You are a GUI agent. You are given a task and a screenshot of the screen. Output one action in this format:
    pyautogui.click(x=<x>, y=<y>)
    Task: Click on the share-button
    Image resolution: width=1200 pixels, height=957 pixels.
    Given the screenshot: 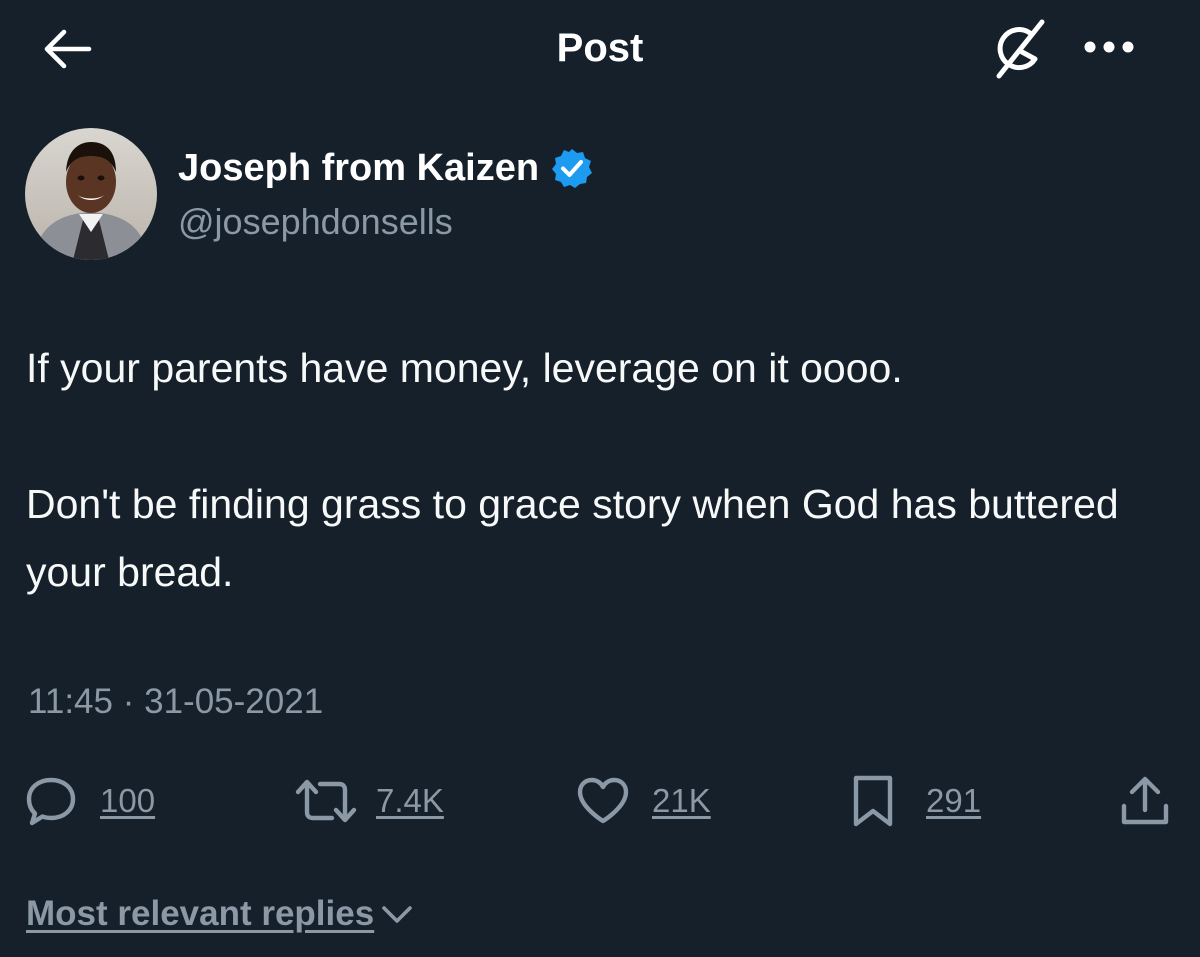 What is the action you would take?
    pyautogui.click(x=1145, y=801)
    